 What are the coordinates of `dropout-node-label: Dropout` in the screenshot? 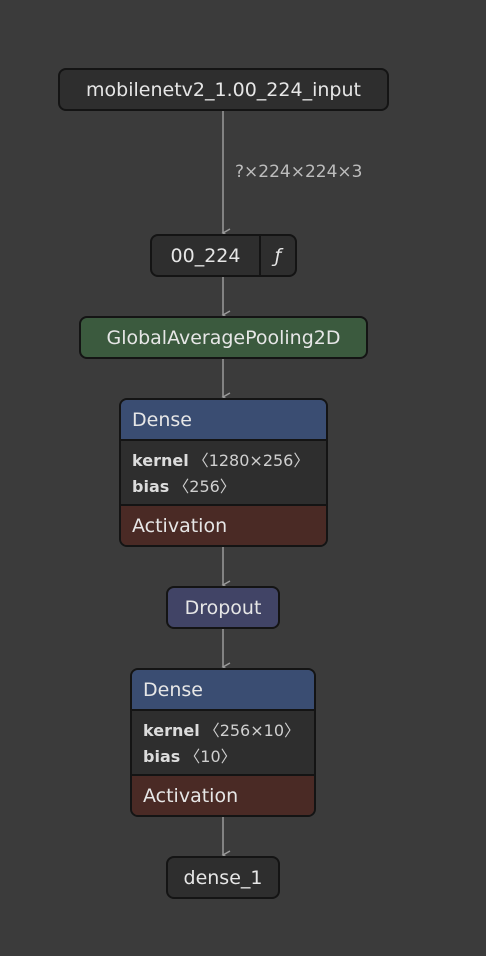 It's located at (223, 607).